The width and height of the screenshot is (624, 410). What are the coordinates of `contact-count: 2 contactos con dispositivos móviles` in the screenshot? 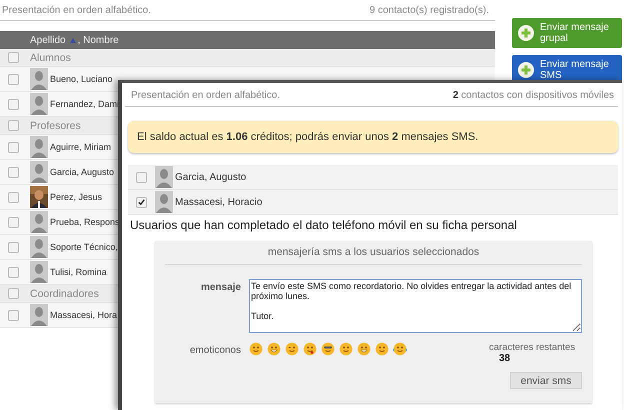 It's located at (533, 95).